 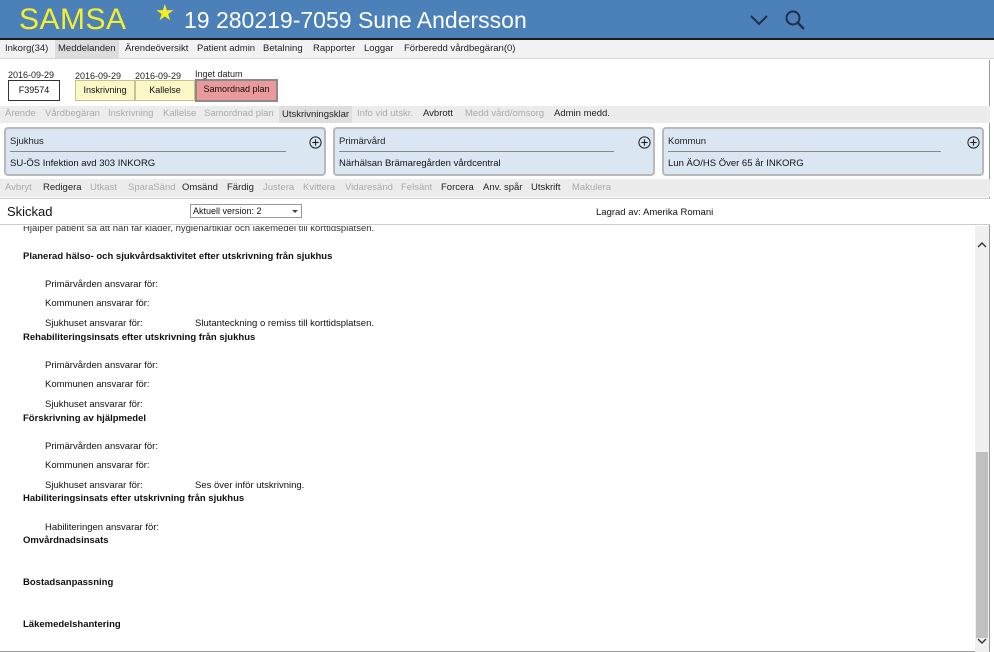 What do you see at coordinates (87, 49) in the screenshot?
I see `menu-item-meddelanden: Meddelanden` at bounding box center [87, 49].